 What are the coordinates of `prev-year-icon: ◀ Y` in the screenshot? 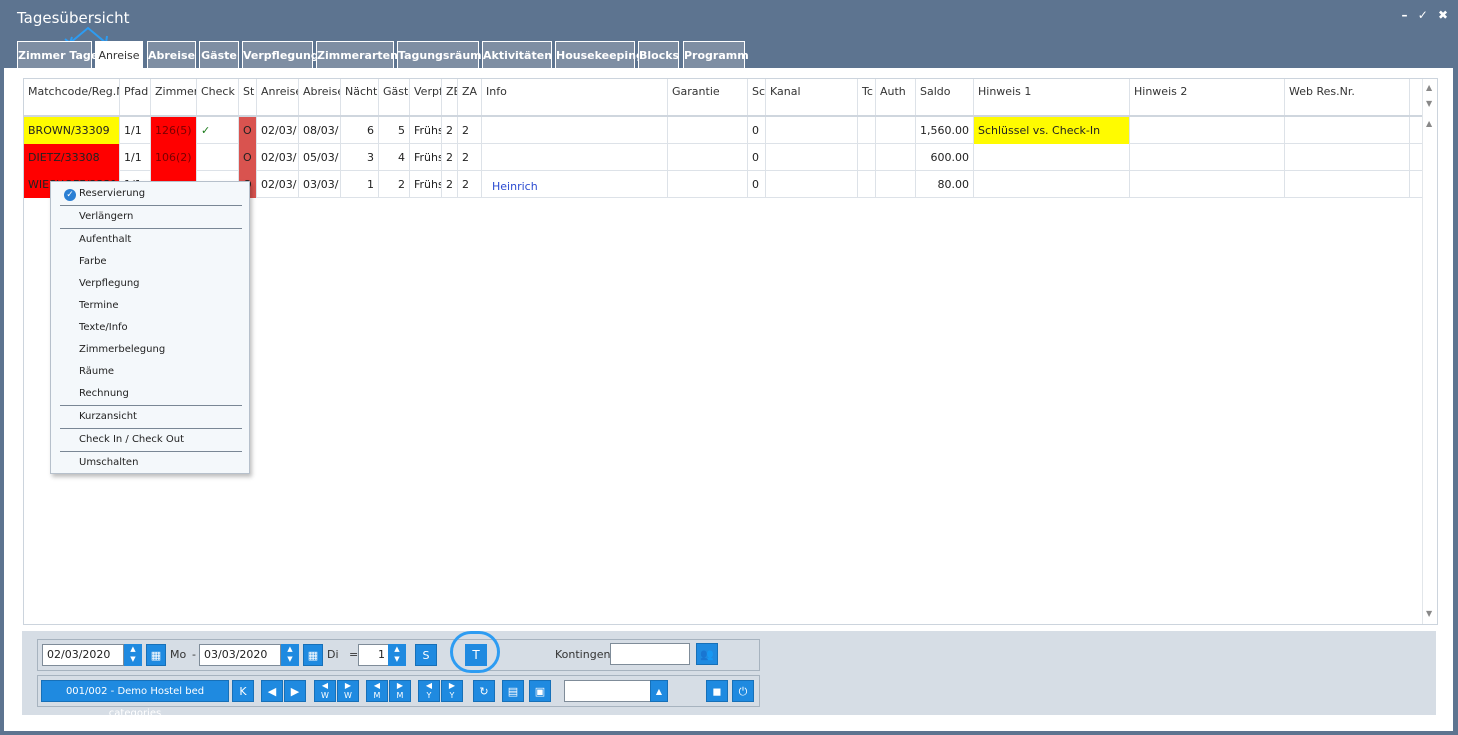 It's located at (429, 691).